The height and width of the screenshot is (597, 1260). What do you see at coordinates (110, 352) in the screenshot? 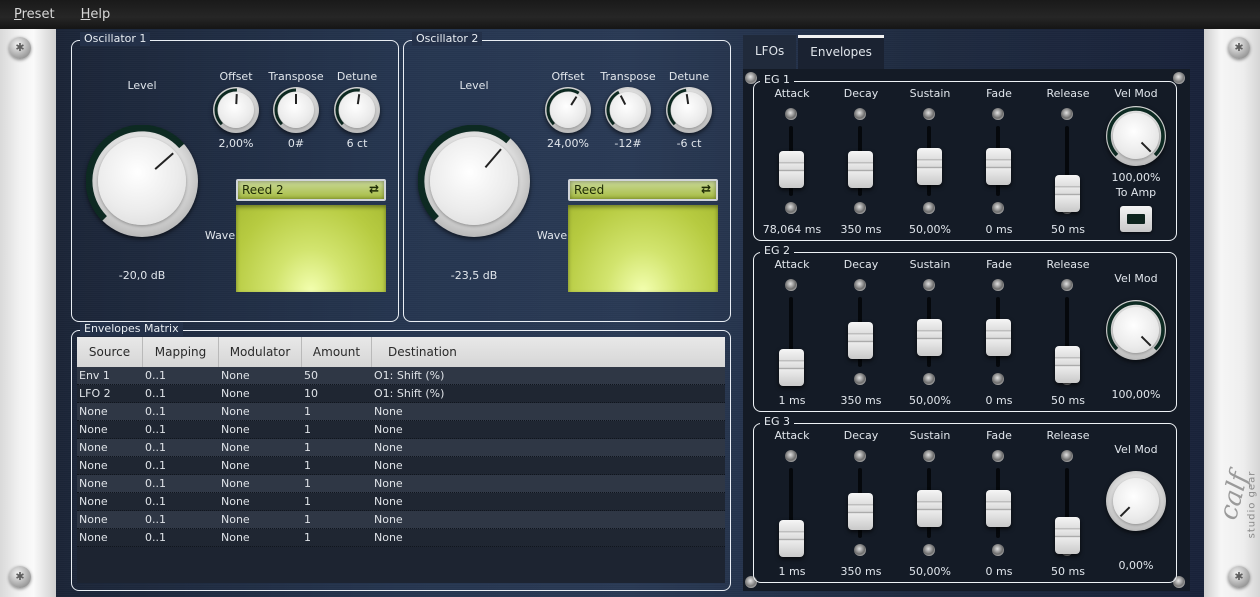
I see `column-header-source: Source` at bounding box center [110, 352].